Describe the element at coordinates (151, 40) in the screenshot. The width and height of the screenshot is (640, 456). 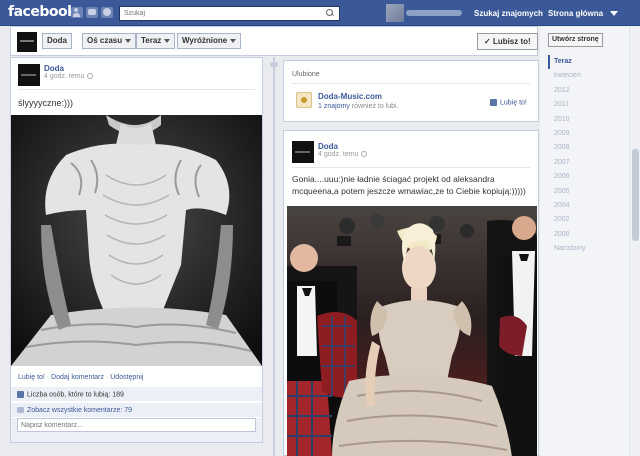
I see `now-label: Teraz` at that location.